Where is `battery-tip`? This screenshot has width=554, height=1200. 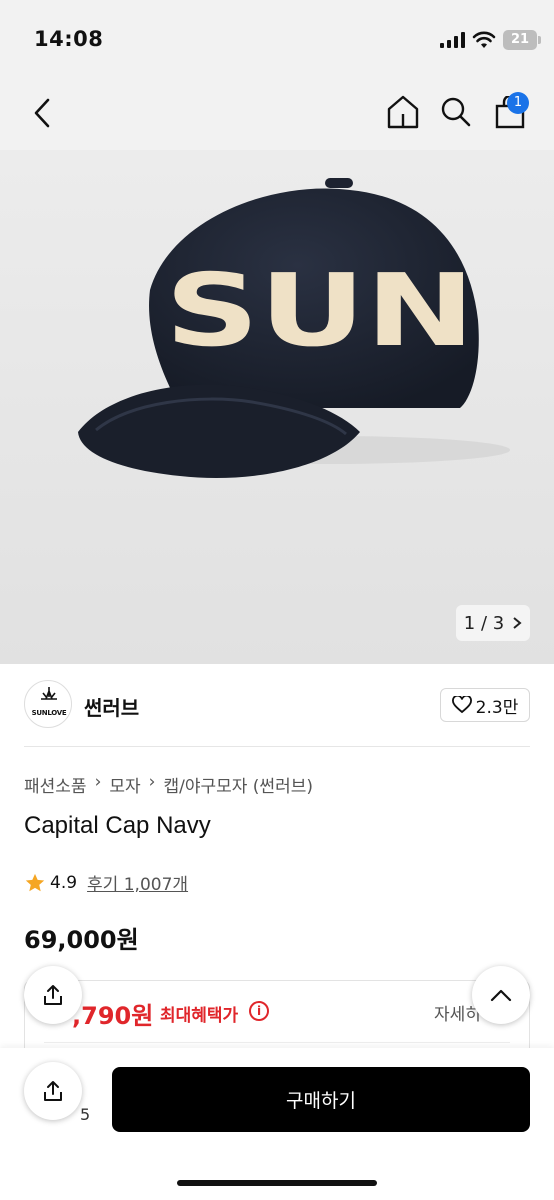
battery-tip is located at coordinates (539, 40).